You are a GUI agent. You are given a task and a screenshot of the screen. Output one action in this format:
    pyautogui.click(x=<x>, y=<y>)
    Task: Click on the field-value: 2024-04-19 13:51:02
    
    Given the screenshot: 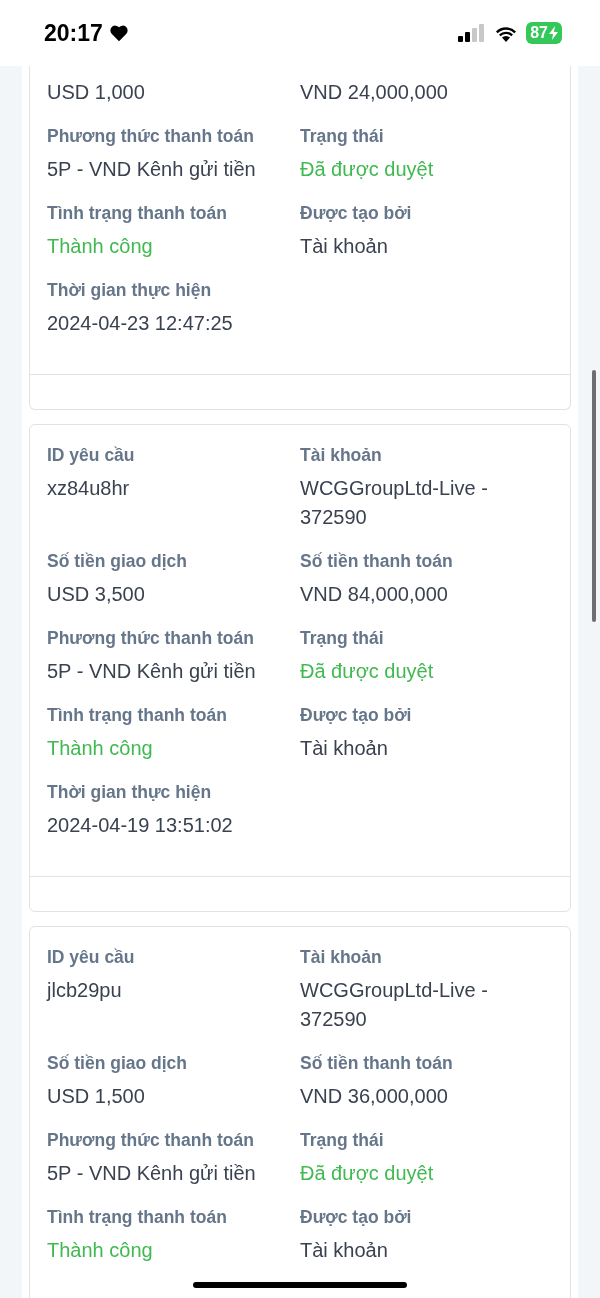 What is the action you would take?
    pyautogui.click(x=140, y=825)
    